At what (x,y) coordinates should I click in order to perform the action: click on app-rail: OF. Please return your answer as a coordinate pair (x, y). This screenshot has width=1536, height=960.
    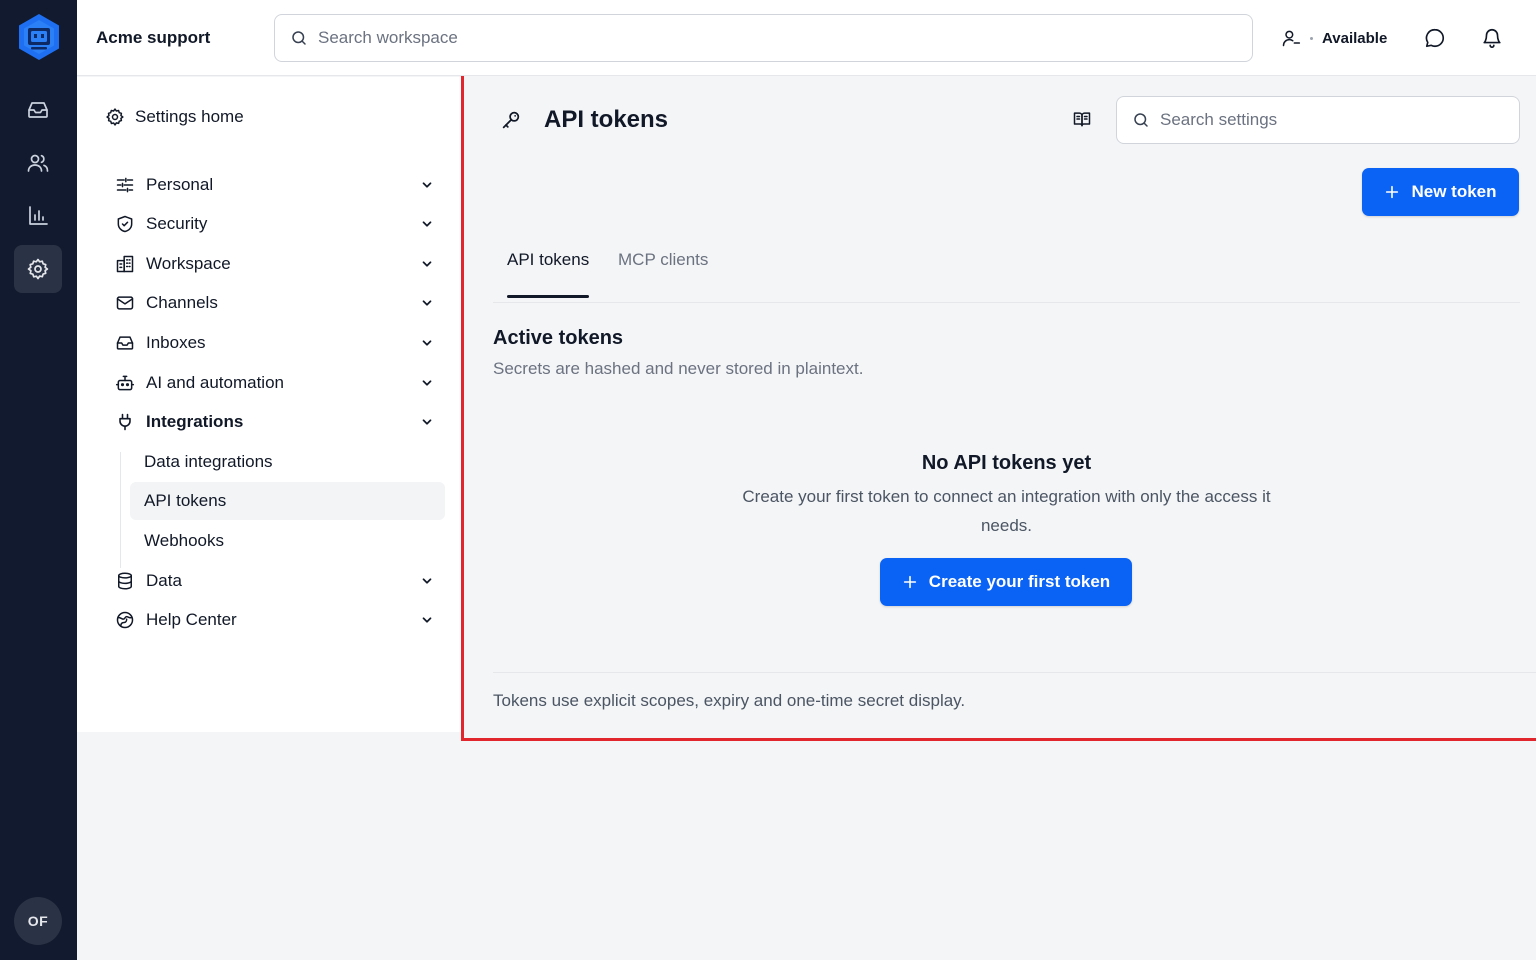
    Looking at the image, I should click on (38, 480).